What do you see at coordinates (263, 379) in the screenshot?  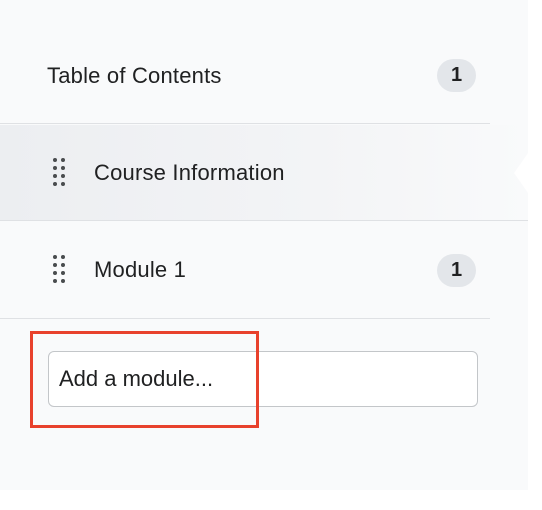 I see `add-module-input` at bounding box center [263, 379].